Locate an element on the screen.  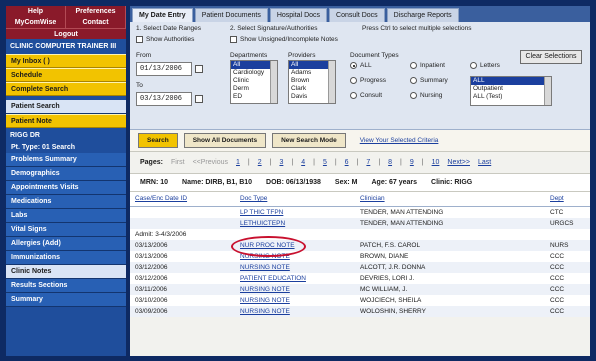
radio-summary is located at coordinates (413, 80).